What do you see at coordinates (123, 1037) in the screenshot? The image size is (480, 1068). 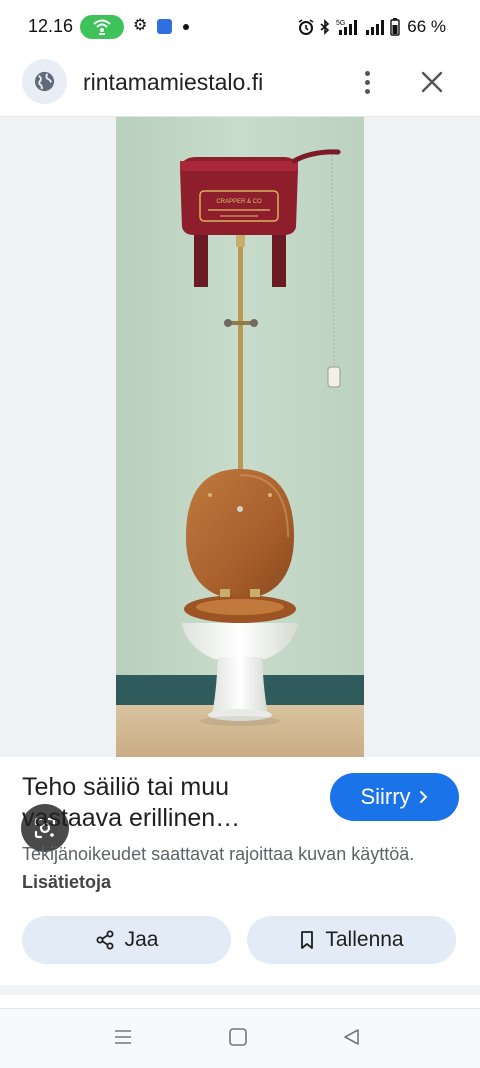 I see `recents-icon` at bounding box center [123, 1037].